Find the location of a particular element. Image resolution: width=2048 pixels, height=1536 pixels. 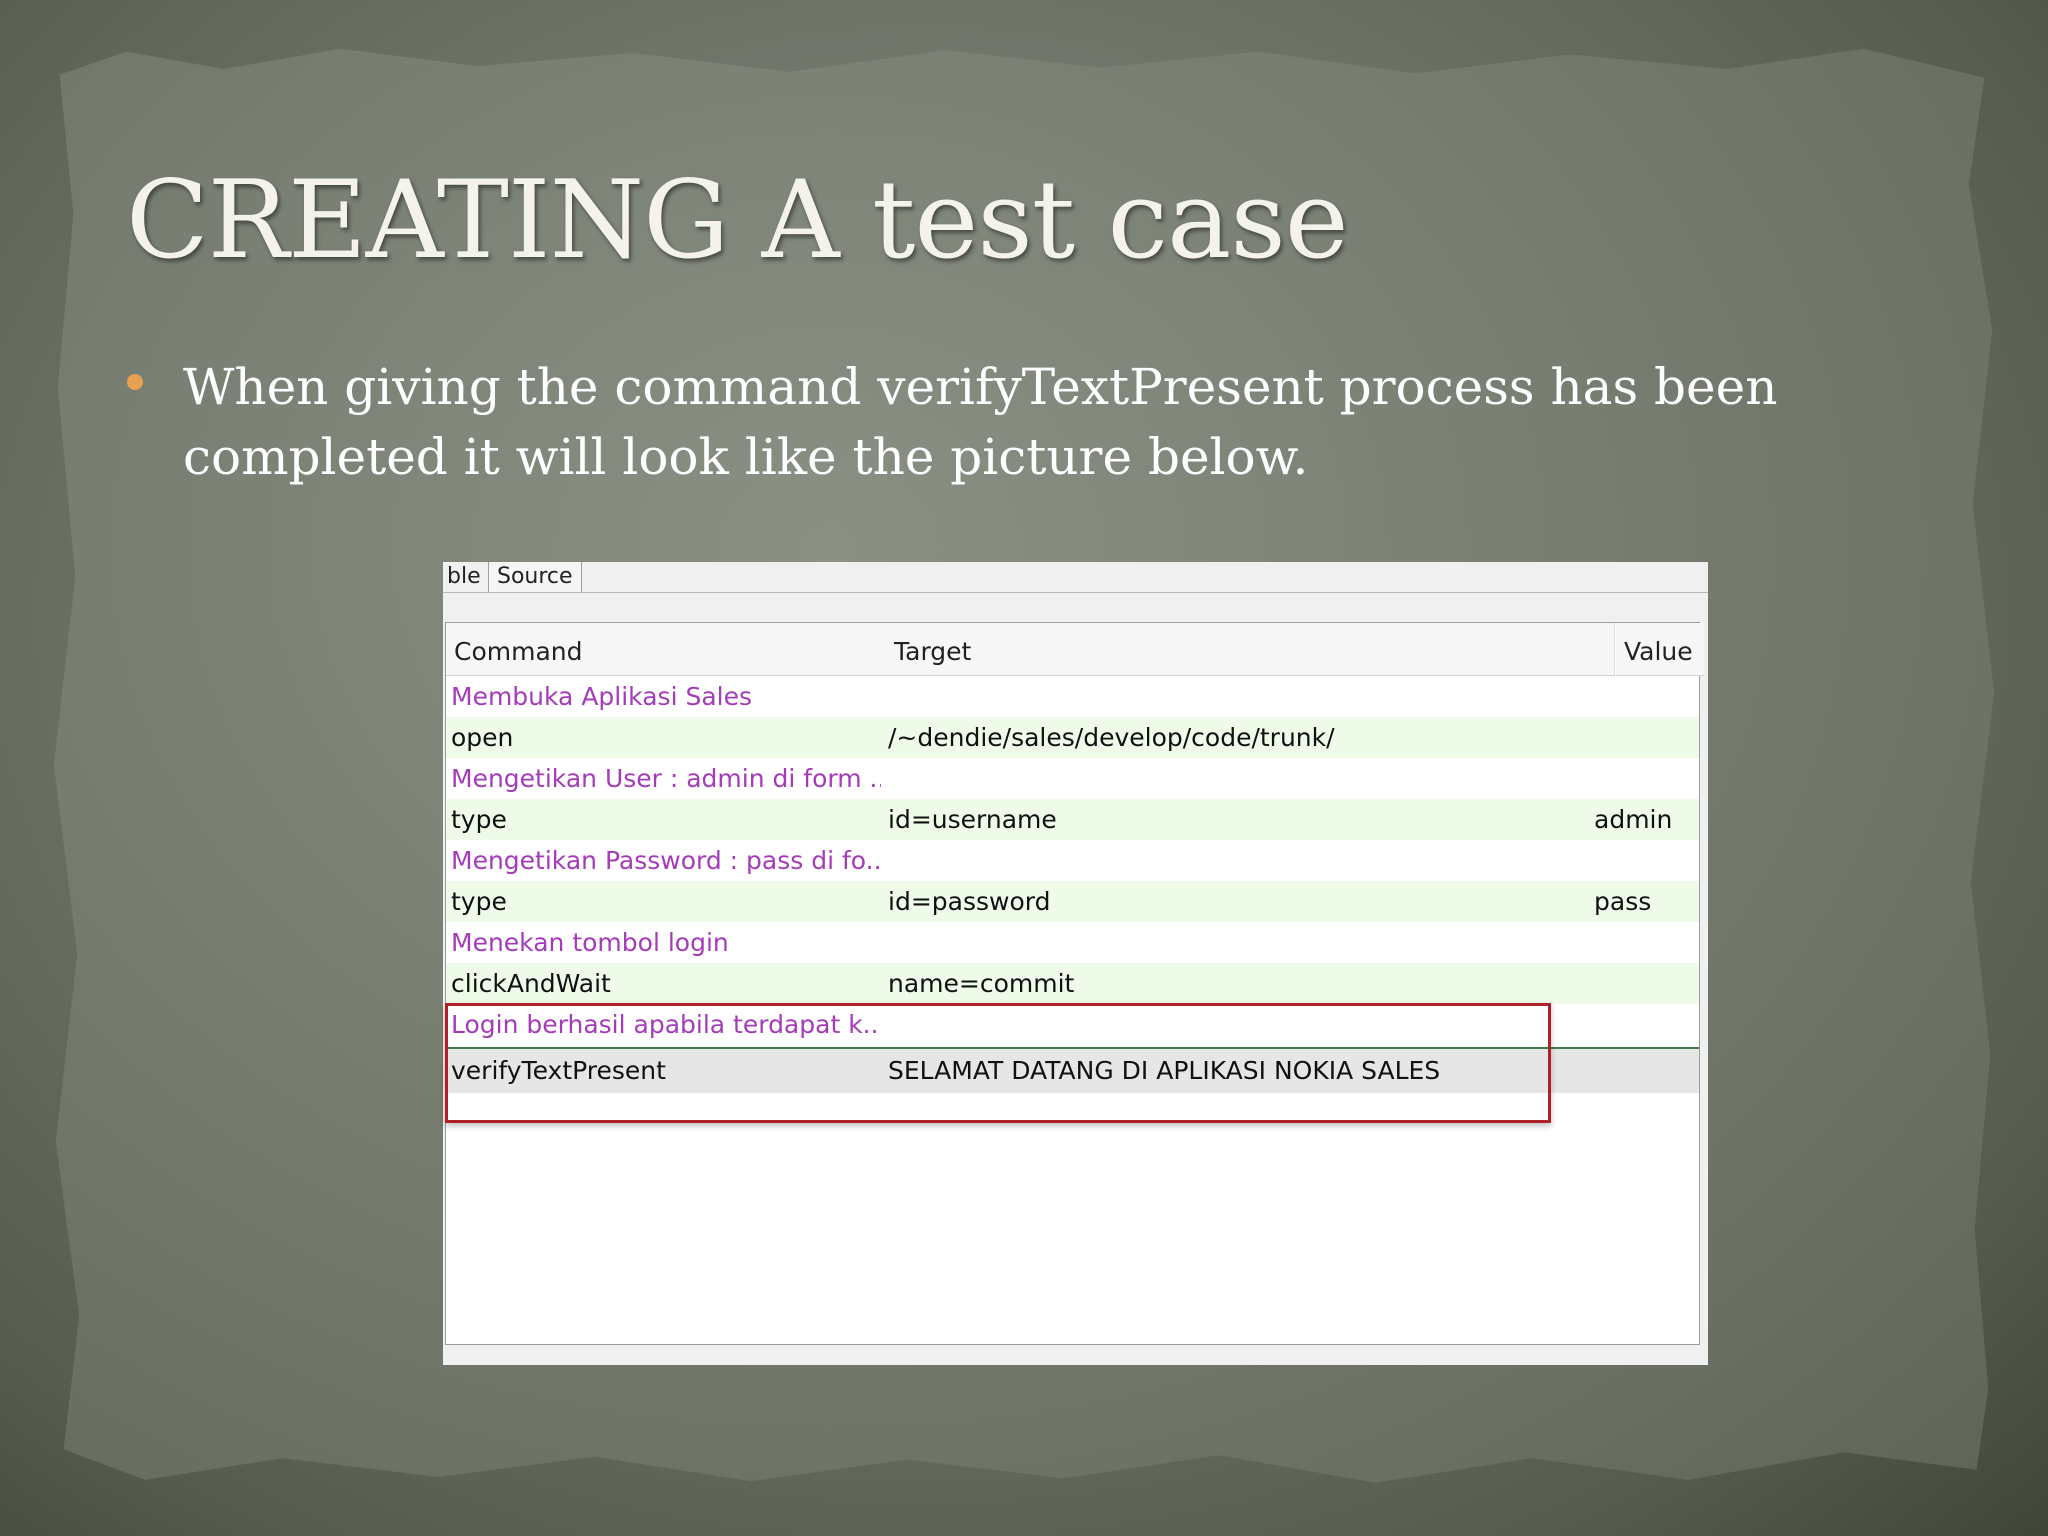

table-row: Membuka Aplikasi Sales is located at coordinates (1072, 696).